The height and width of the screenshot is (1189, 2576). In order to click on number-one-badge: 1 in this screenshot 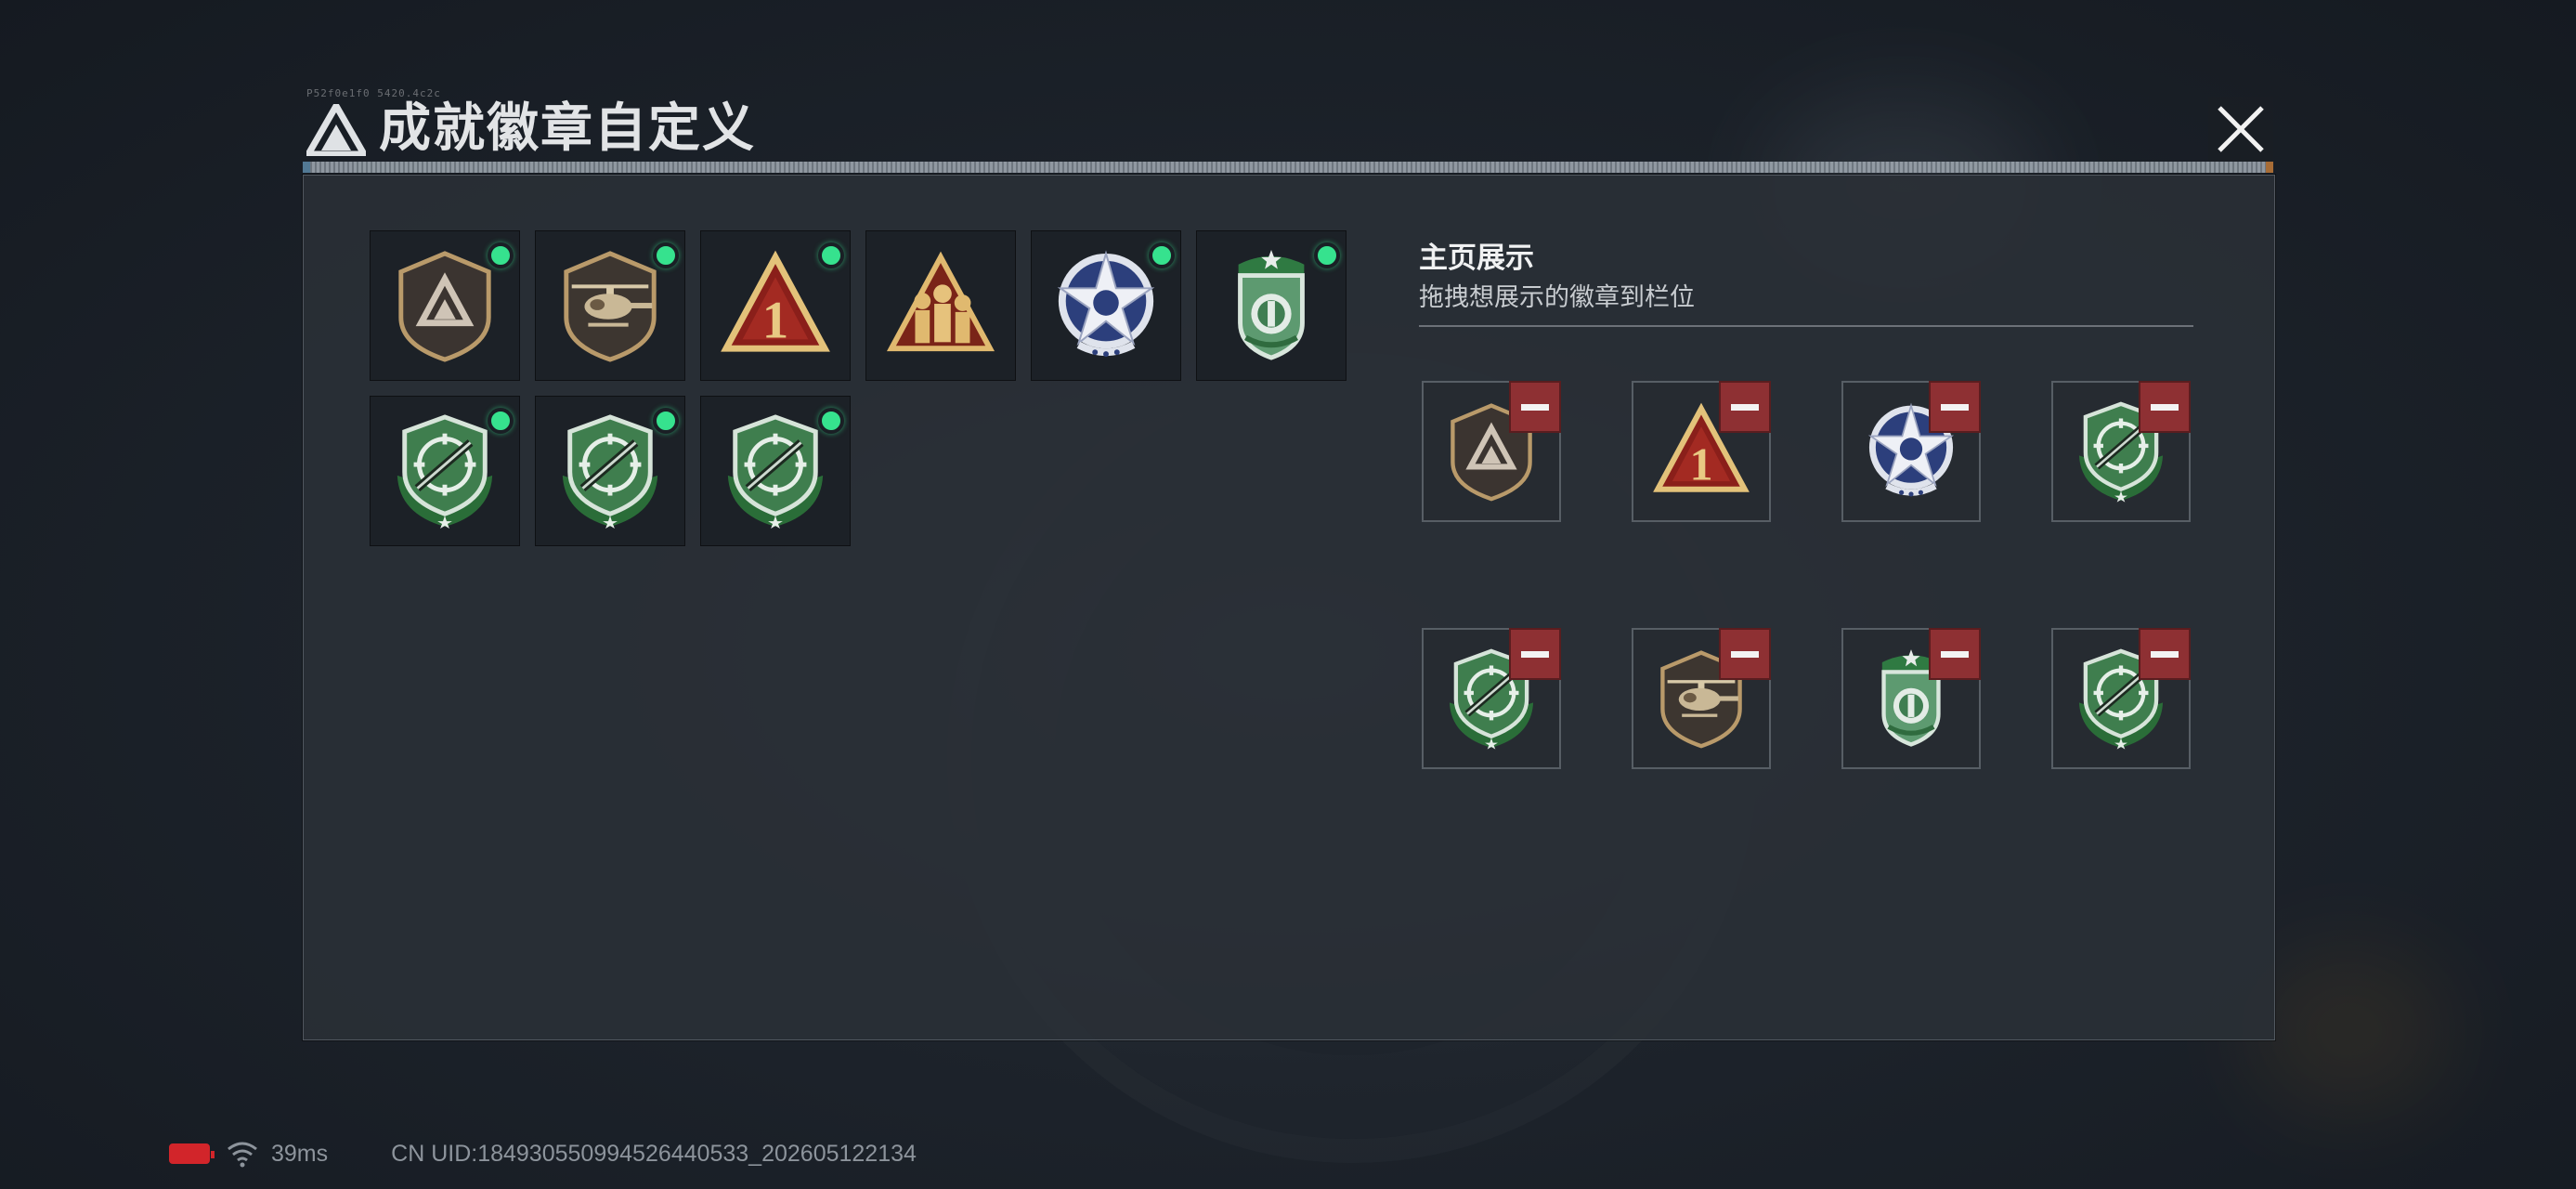, I will do `click(775, 305)`.